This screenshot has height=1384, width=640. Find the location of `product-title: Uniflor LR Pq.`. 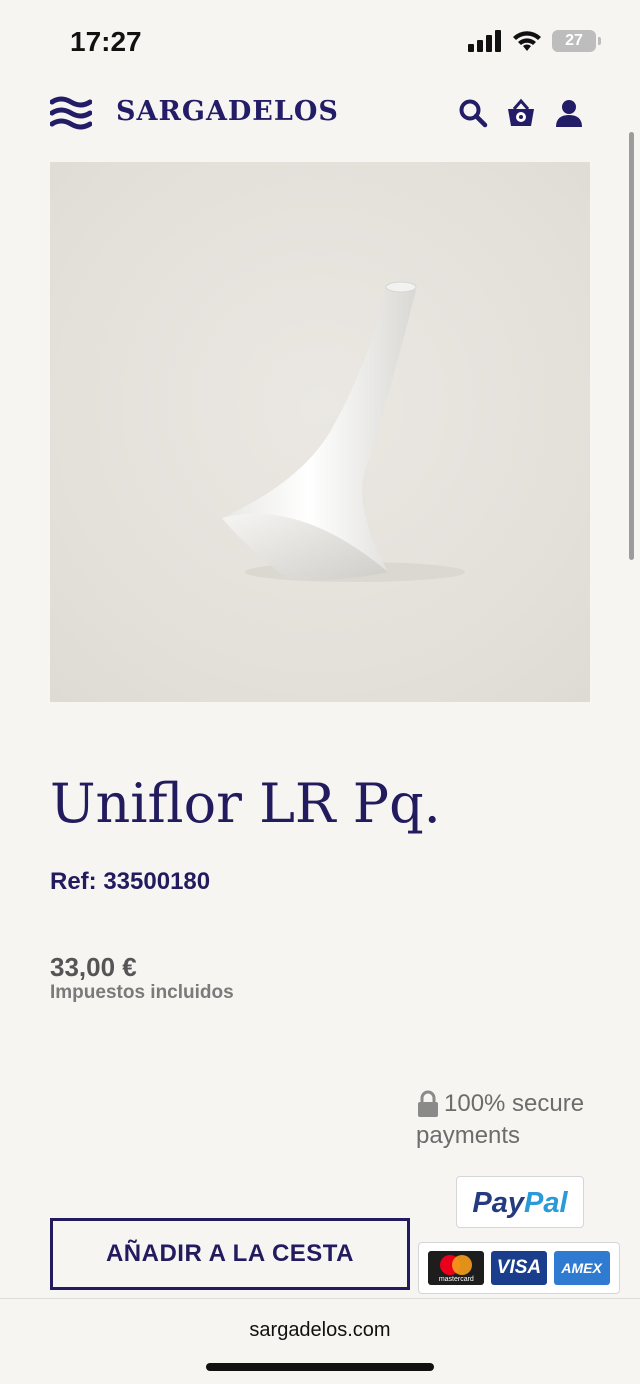

product-title: Uniflor LR Pq. is located at coordinates (245, 803).